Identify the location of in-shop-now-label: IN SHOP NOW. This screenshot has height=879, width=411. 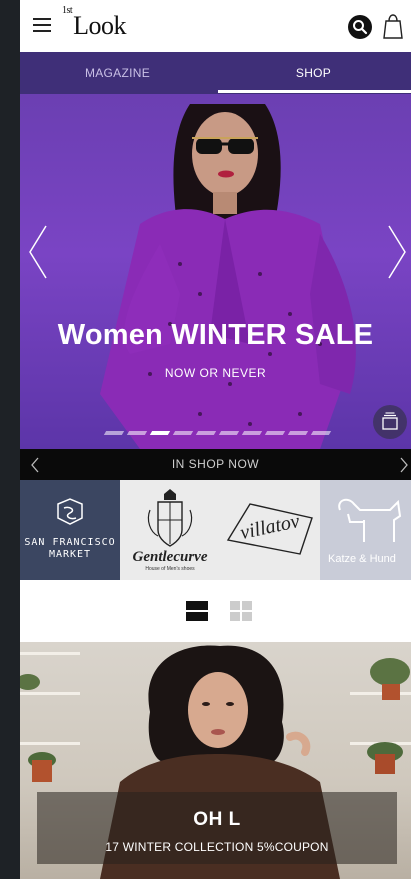
(215, 464).